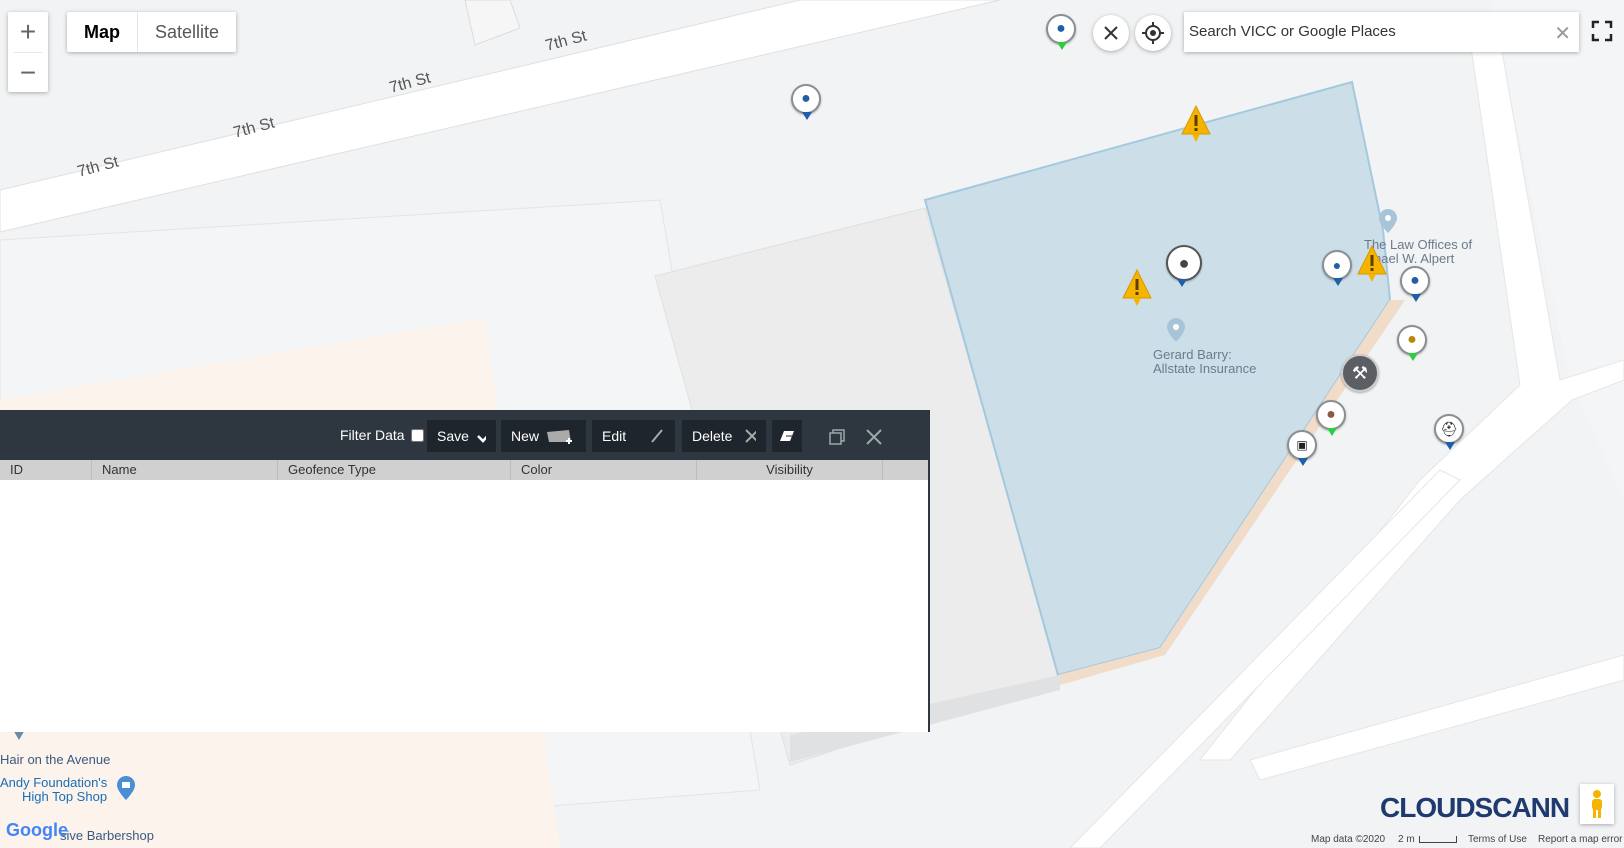 The height and width of the screenshot is (848, 1624). What do you see at coordinates (126, 789) in the screenshot?
I see `shop-pin-icon` at bounding box center [126, 789].